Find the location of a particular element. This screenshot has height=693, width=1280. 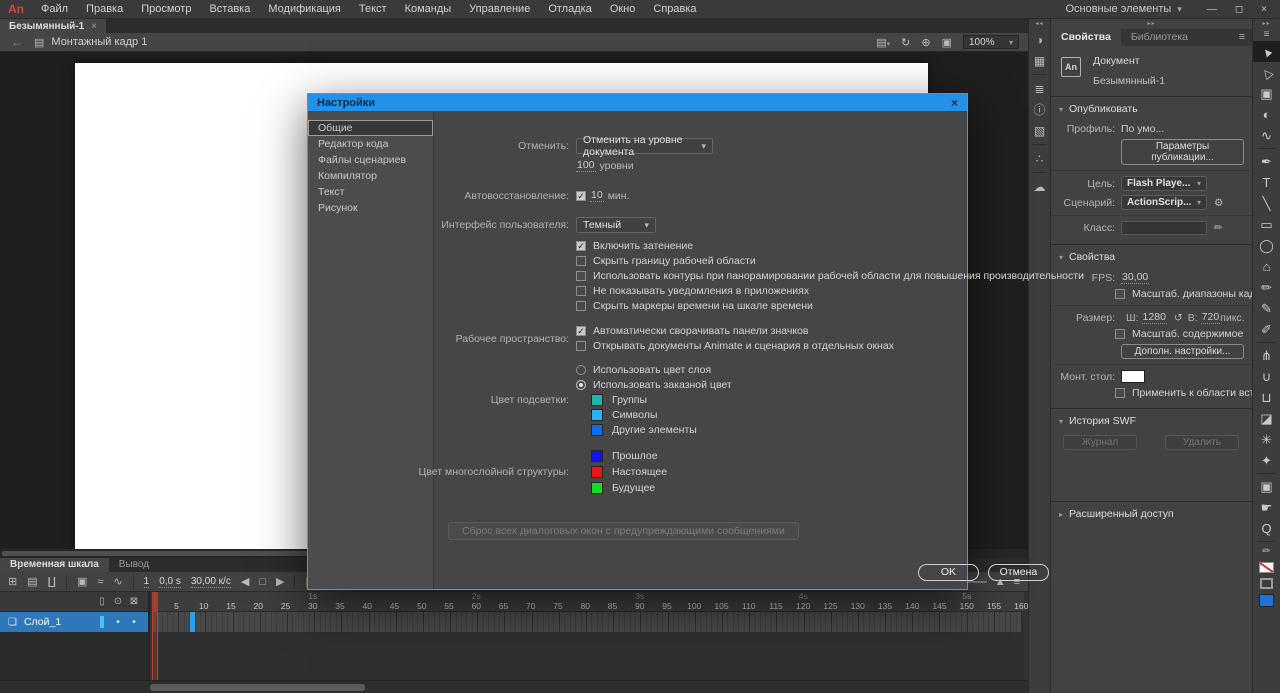

checkbox-option: Скрыть маркеры времени на шкале времени is located at coordinates (830, 306).